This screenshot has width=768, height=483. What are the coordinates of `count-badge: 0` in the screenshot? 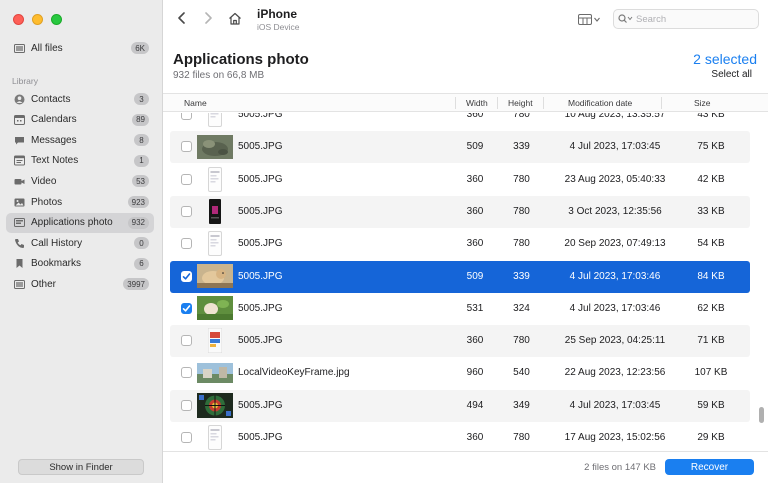 It's located at (141, 243).